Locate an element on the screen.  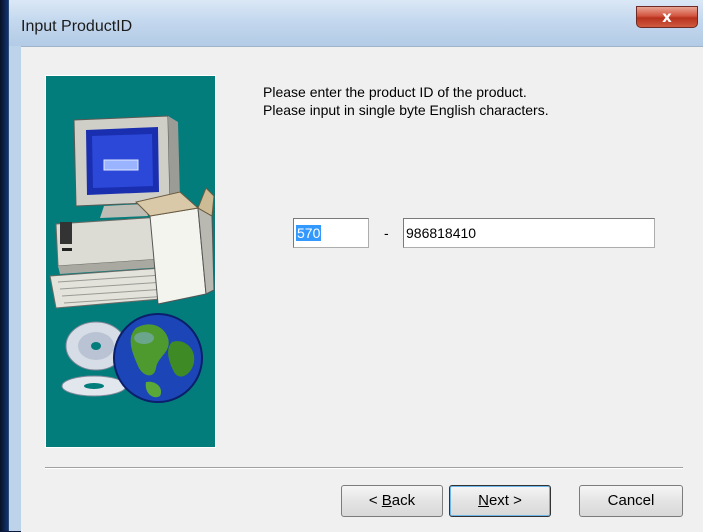
title-bar: Input ProductID x is located at coordinates (356, 23).